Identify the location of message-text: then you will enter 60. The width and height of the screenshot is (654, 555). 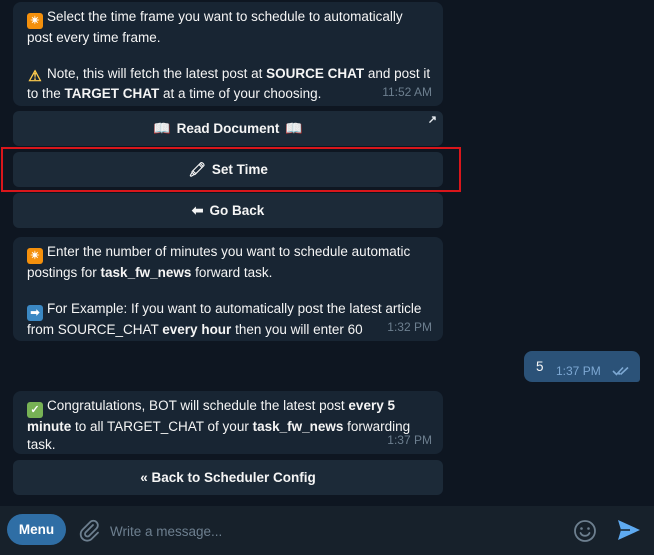
(297, 329).